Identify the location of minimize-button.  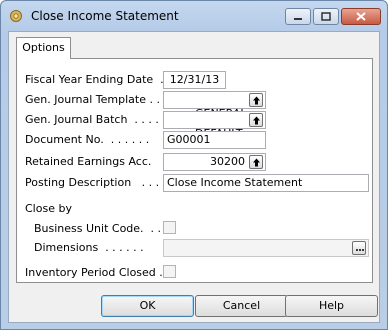
(298, 16).